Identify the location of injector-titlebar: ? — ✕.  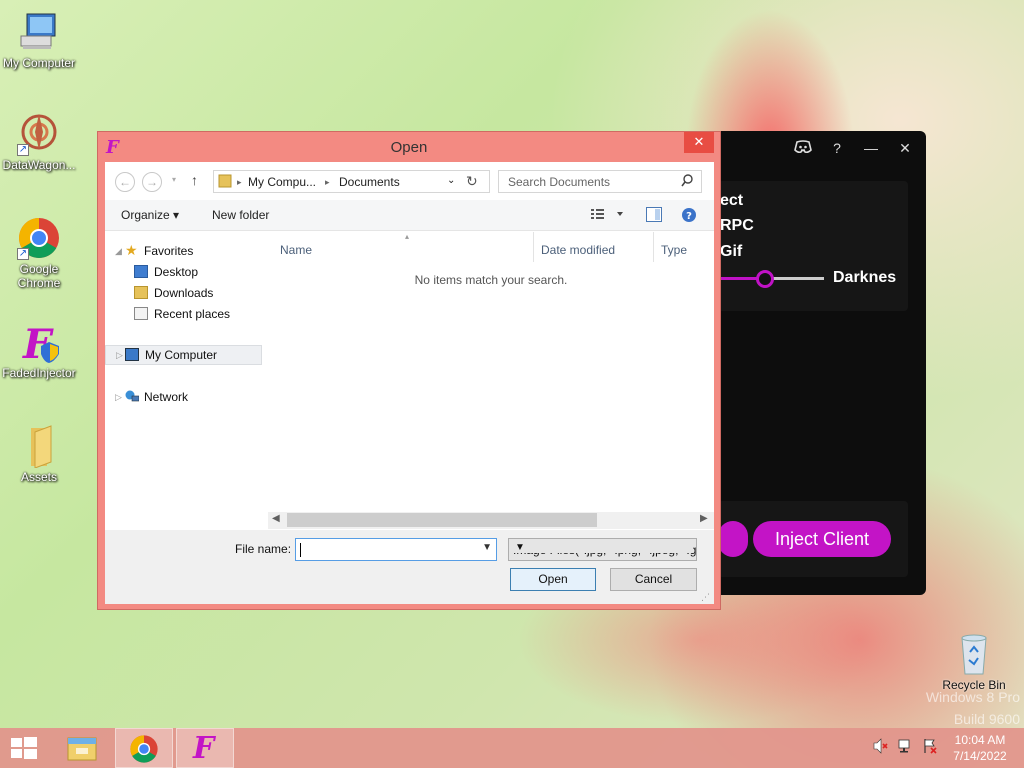
(816, 148).